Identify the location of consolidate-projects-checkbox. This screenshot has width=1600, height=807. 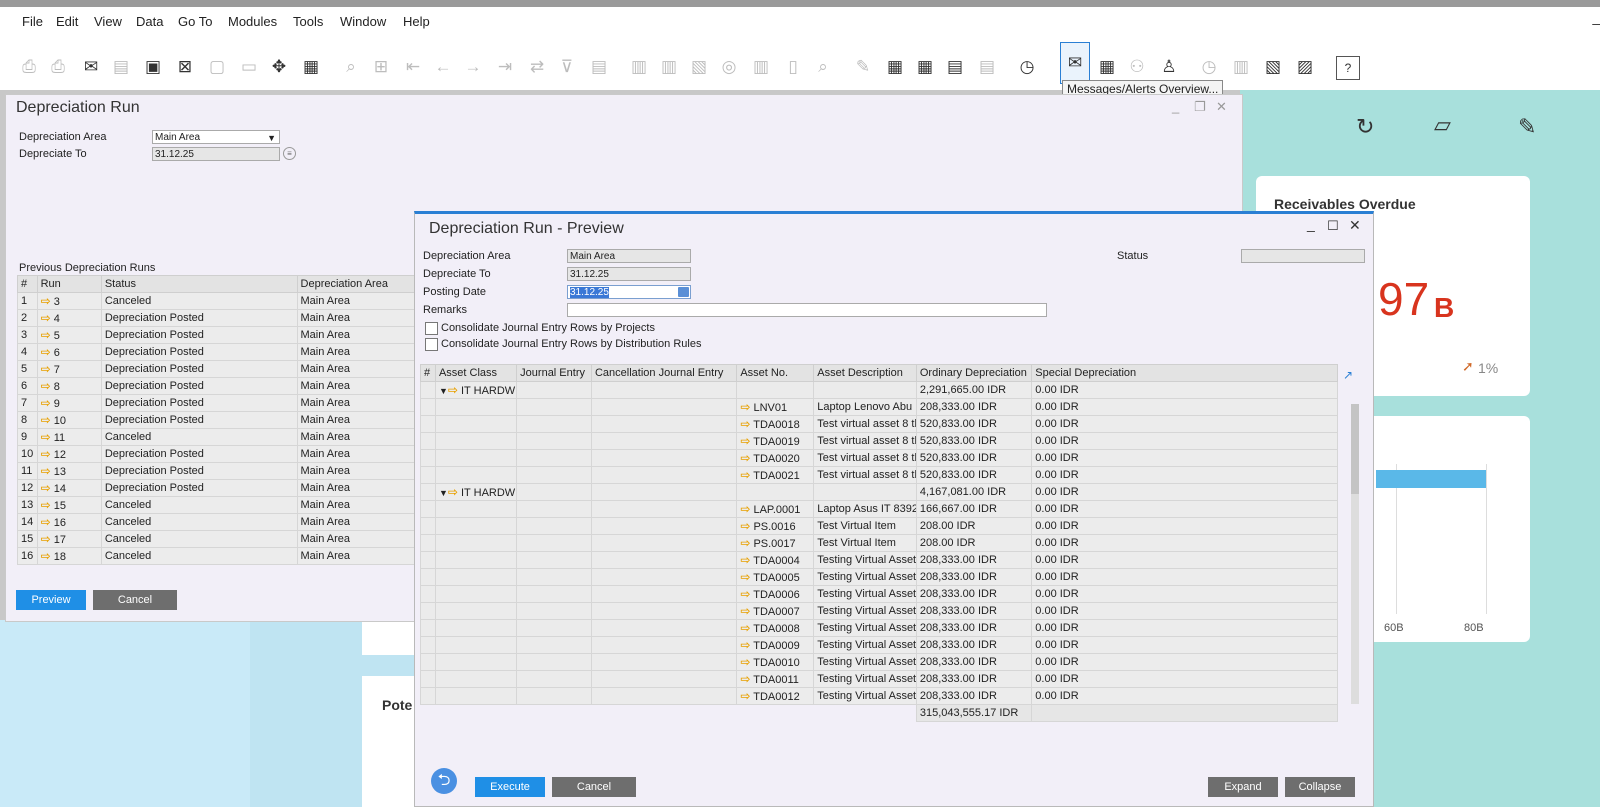
(431, 328).